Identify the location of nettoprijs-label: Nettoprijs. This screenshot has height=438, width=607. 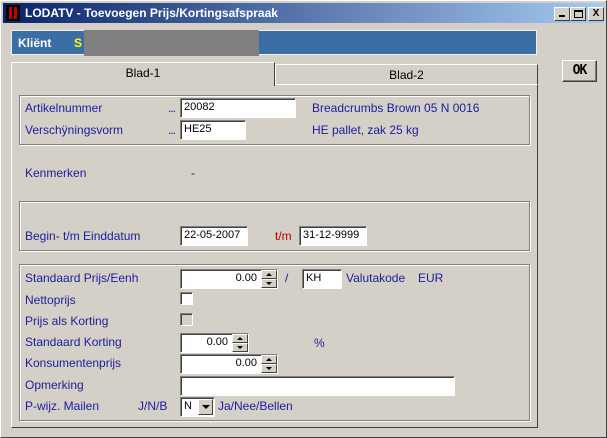
(50, 300).